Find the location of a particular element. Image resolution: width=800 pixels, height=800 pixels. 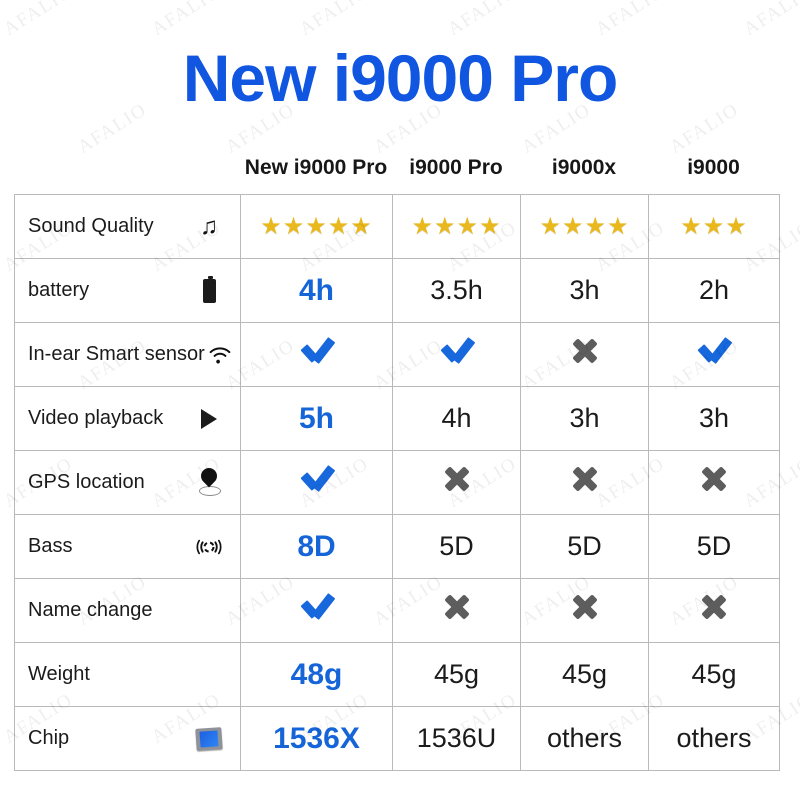

cell-value: 1536U is located at coordinates (456, 738).